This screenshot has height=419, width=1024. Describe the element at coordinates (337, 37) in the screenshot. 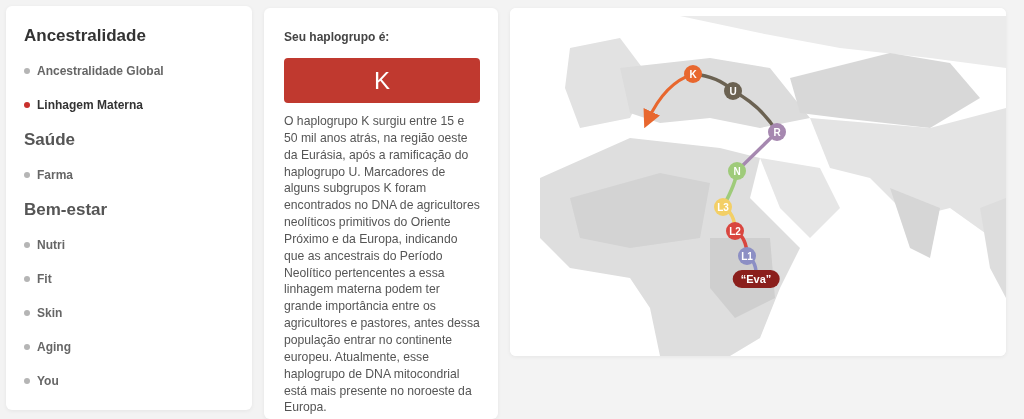

I see `result-heading: Seu haplogrupo é:` at that location.